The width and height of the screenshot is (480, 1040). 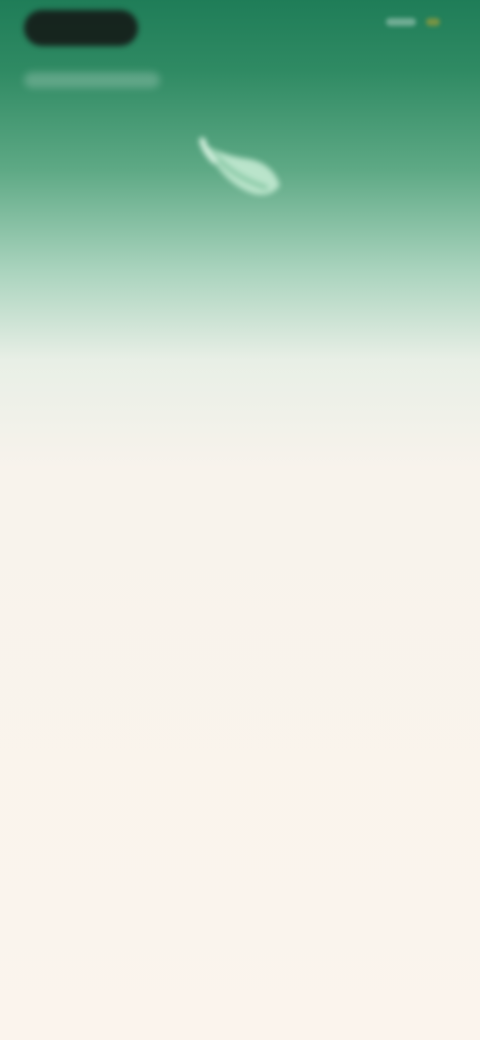 I want to click on status-icons, so click(x=413, y=22).